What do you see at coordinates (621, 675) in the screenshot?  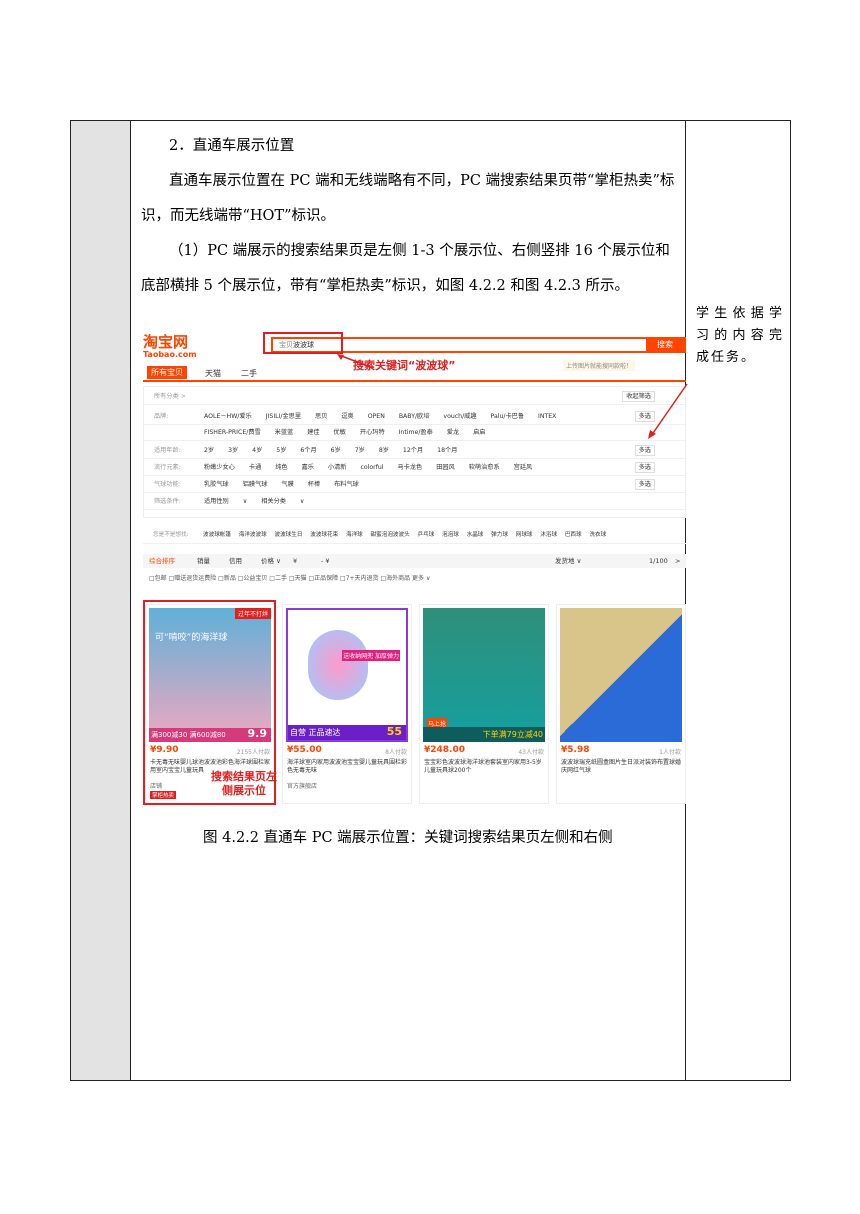 I see `product-image` at bounding box center [621, 675].